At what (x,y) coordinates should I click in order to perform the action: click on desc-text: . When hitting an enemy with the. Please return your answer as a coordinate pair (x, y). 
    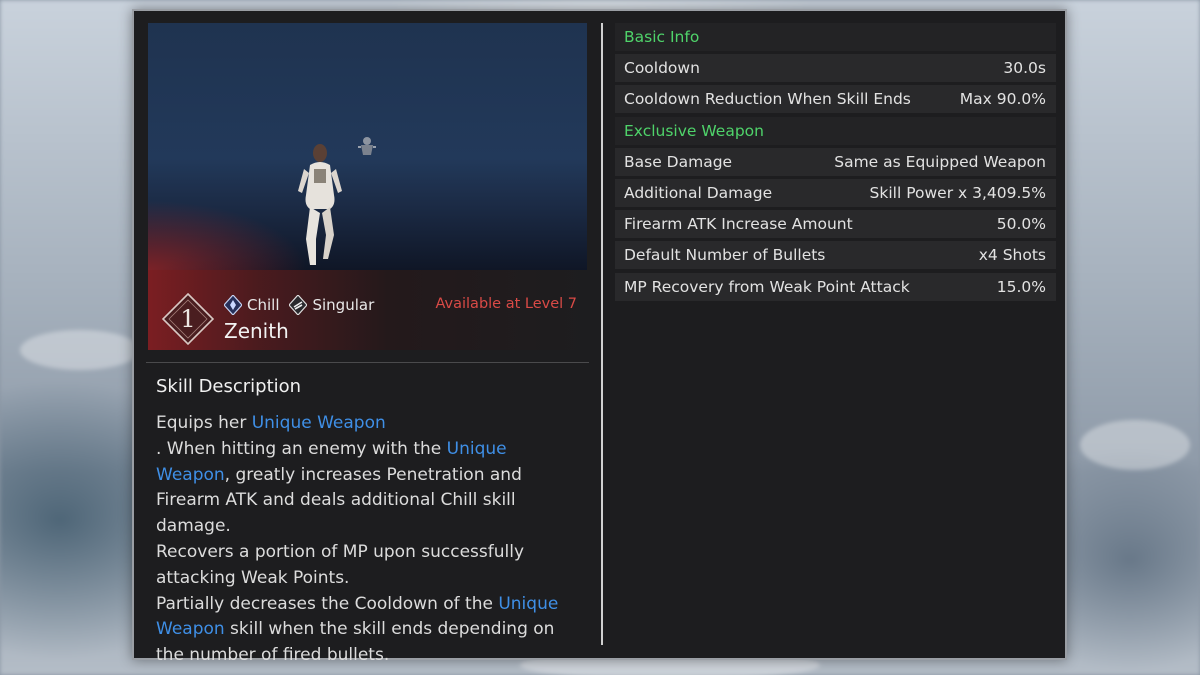
    Looking at the image, I should click on (301, 448).